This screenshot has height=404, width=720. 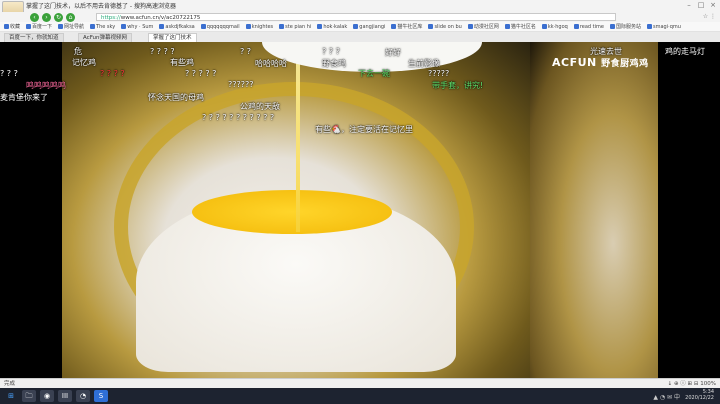 What do you see at coordinates (65, 396) in the screenshot?
I see `app-icon-2: ІІІ` at bounding box center [65, 396].